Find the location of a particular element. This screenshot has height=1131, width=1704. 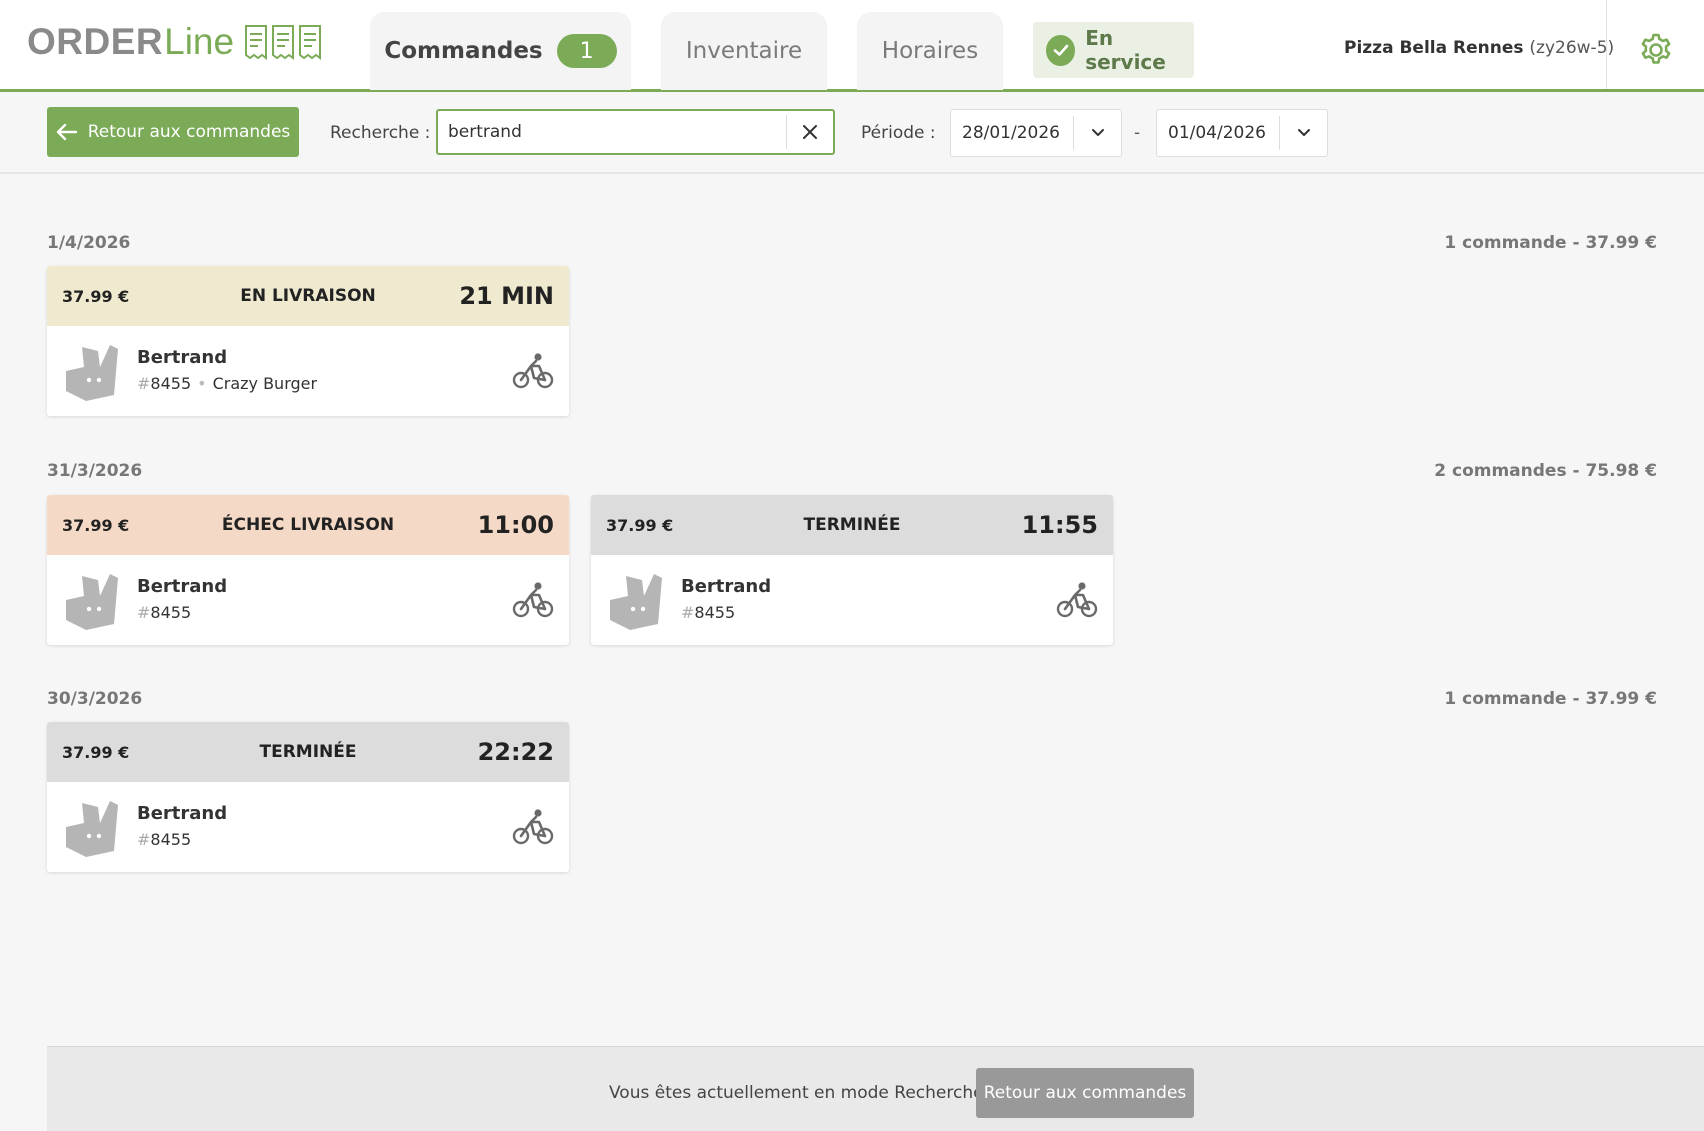

header-divider is located at coordinates (1606, 44).